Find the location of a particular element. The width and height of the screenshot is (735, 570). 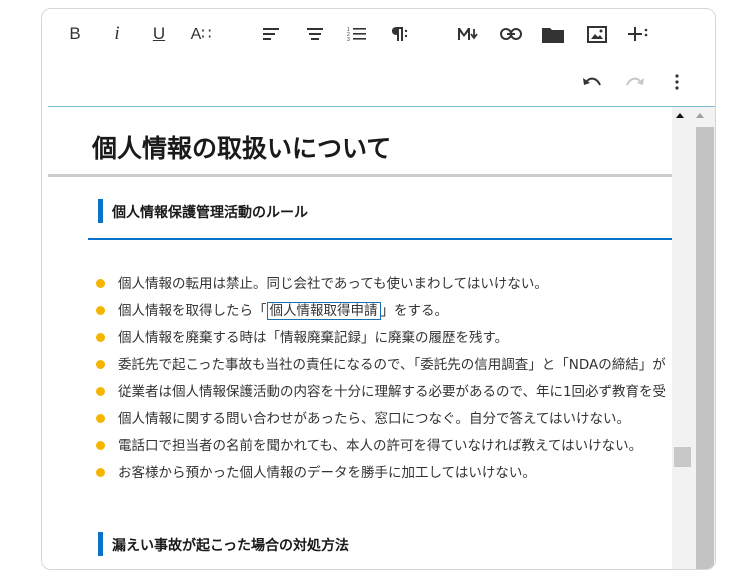

list-item: 個人情報を取得したら「 個人情報取得申請 」をする。 is located at coordinates (381, 314).